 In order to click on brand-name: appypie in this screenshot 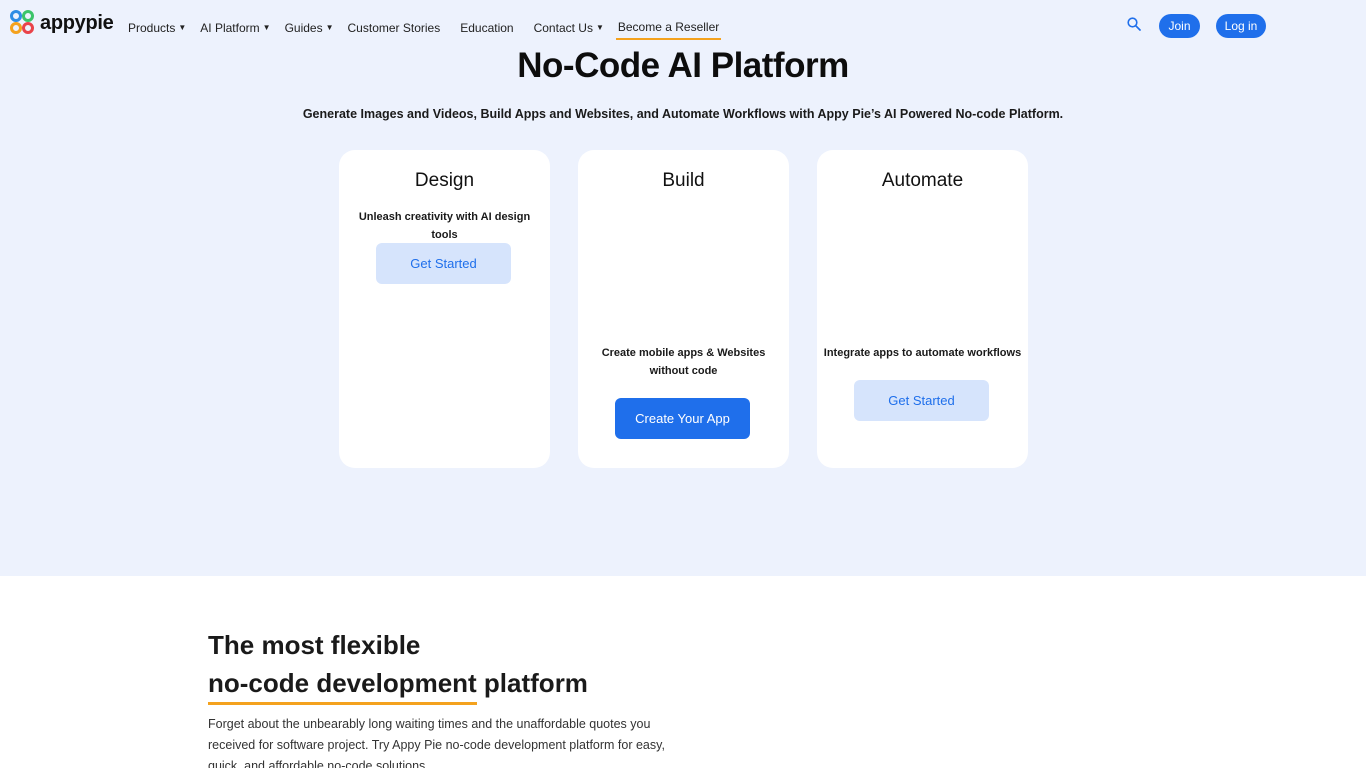, I will do `click(77, 22)`.